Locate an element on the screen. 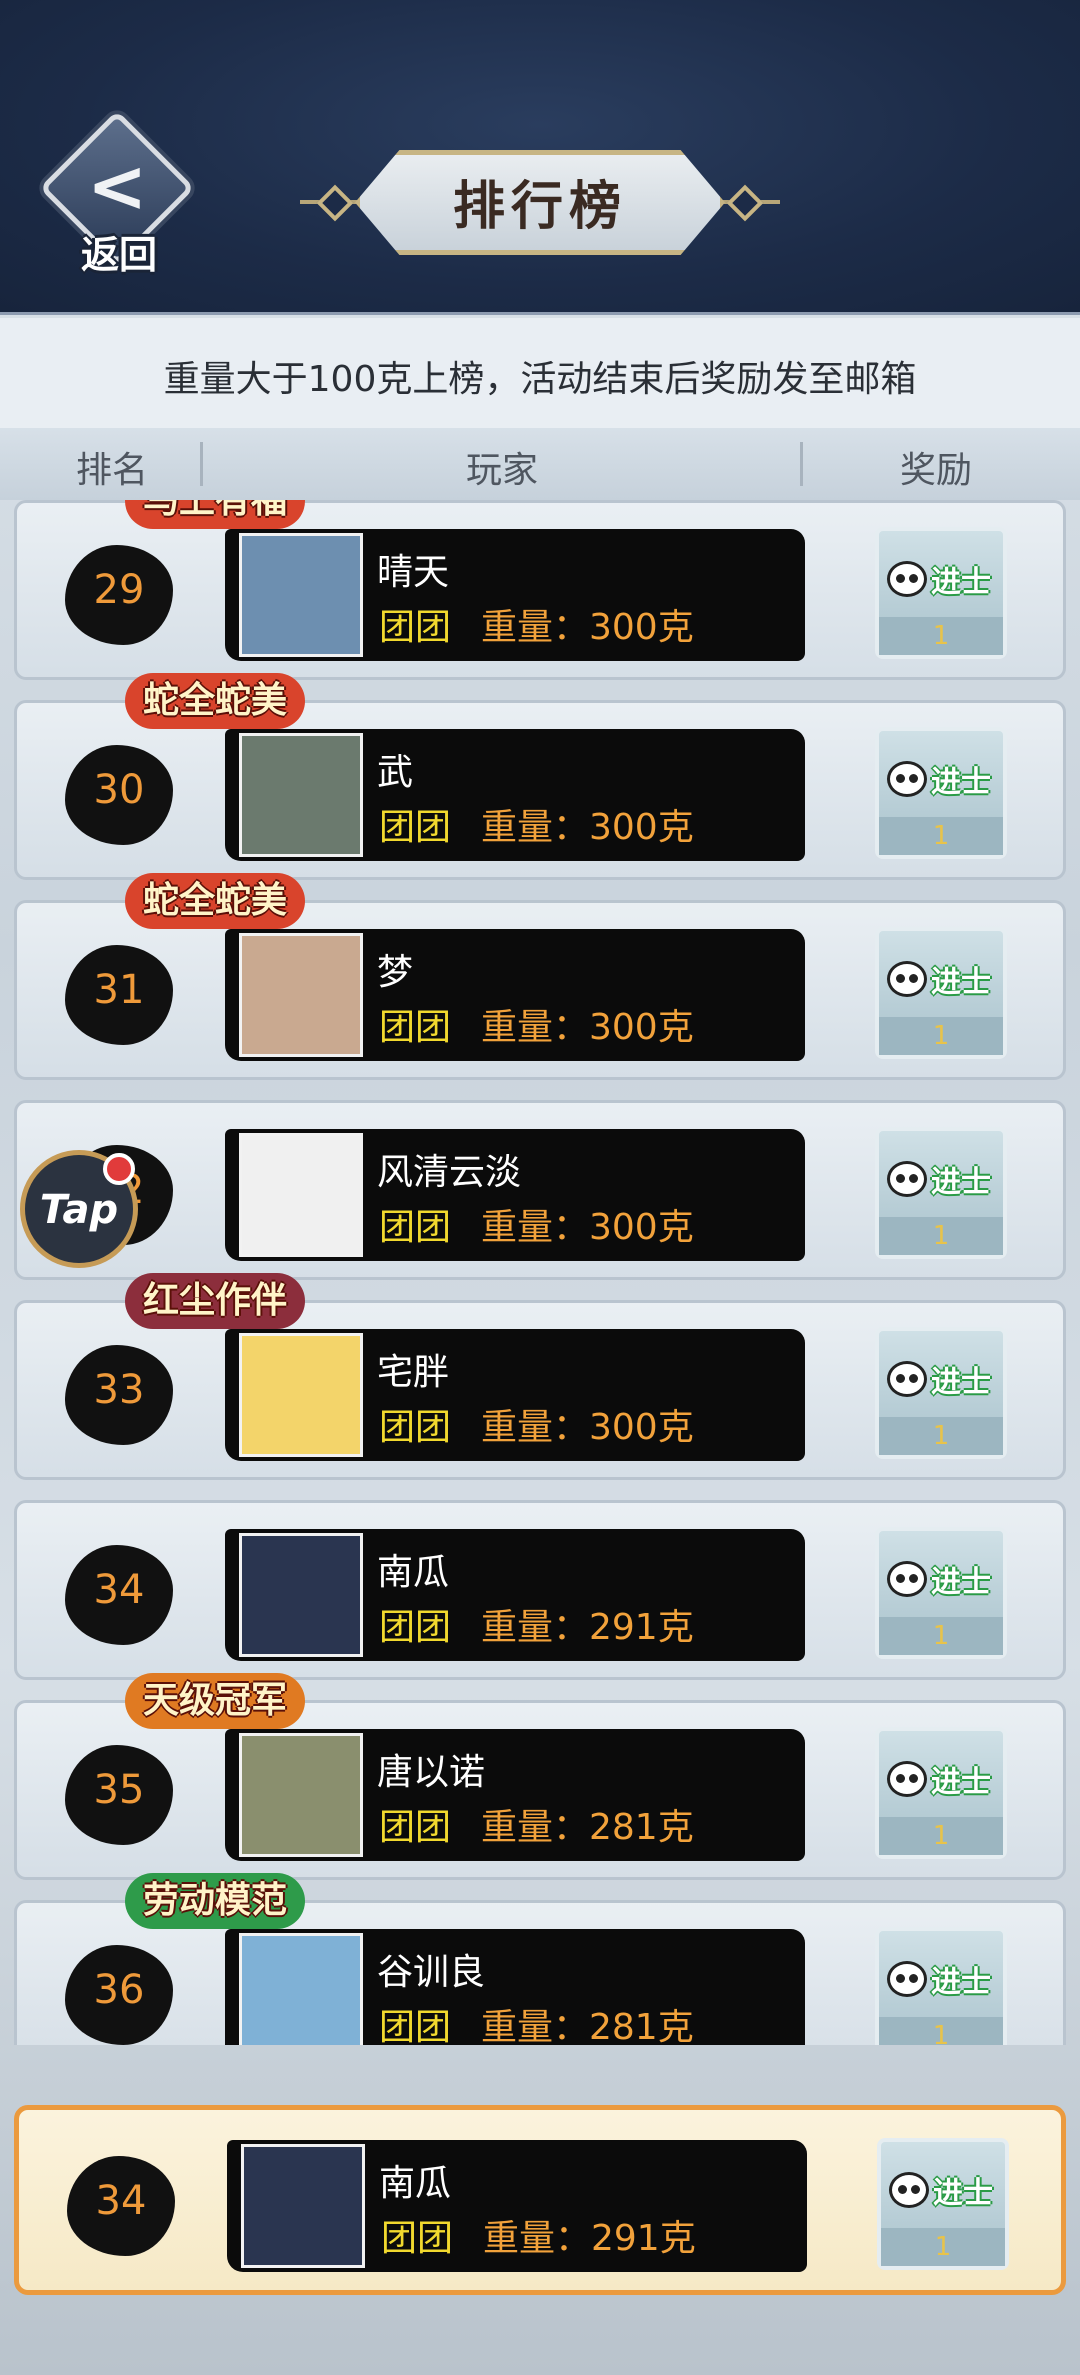  rank-number: 30 is located at coordinates (119, 790).